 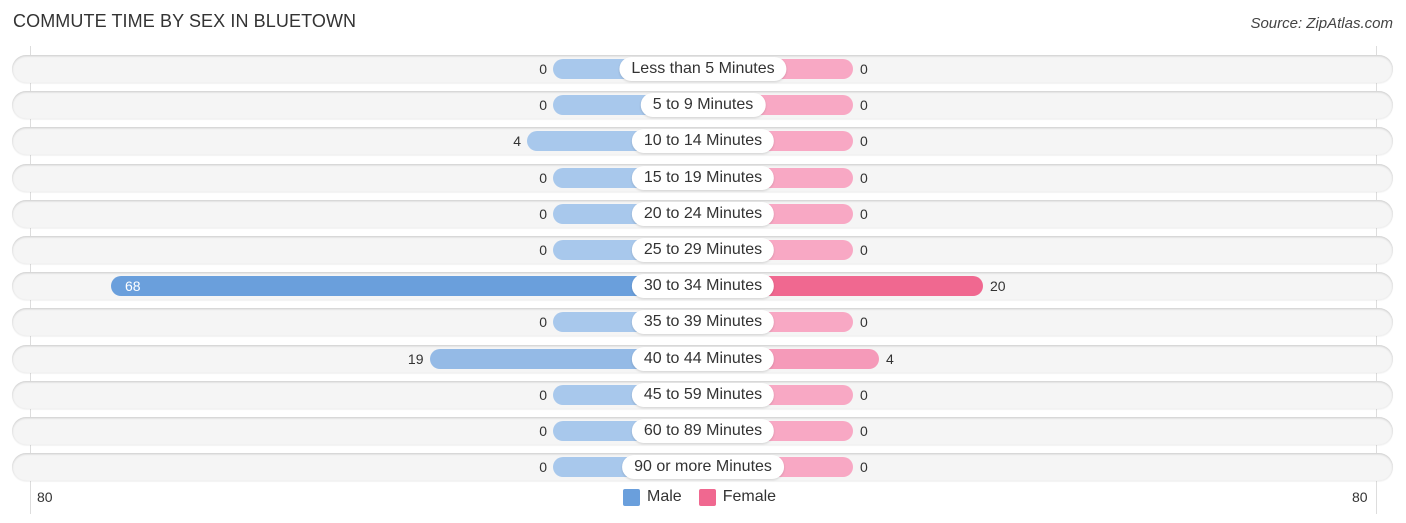 I want to click on category-label: 10 to 14 Minutes, so click(x=703, y=141).